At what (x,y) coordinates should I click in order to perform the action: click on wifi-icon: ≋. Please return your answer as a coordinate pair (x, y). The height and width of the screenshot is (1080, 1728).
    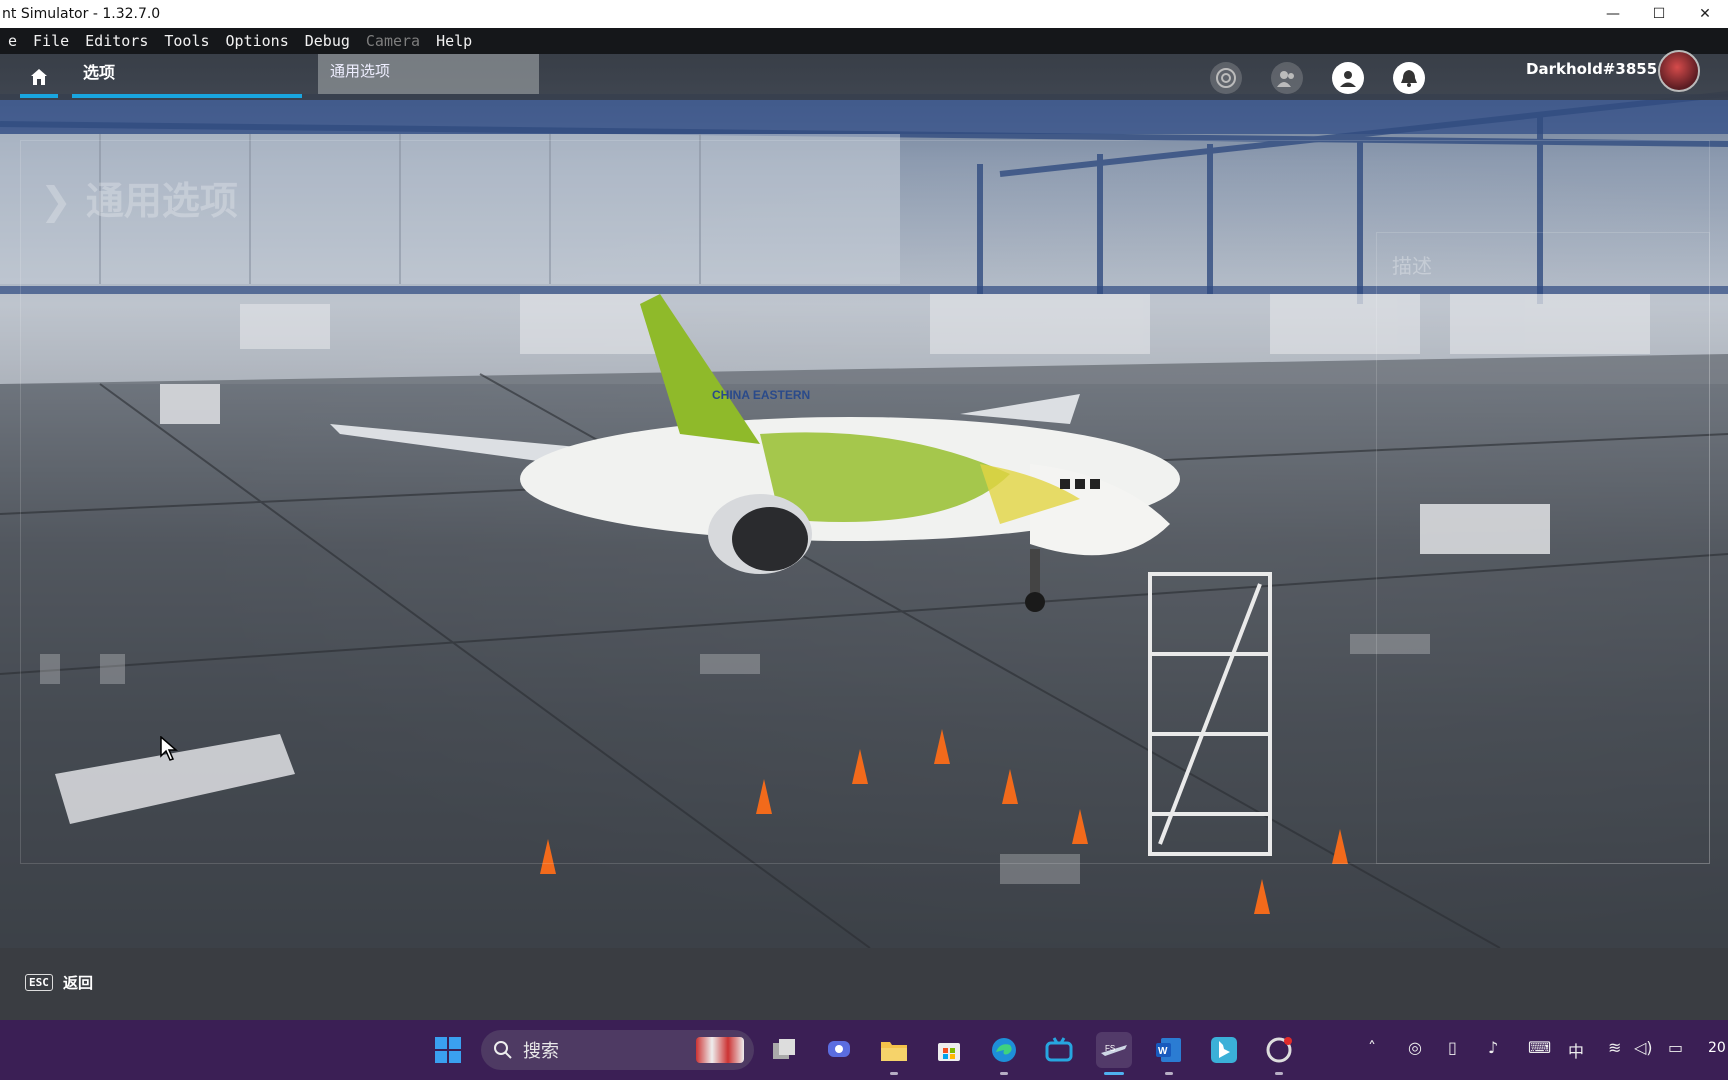
    Looking at the image, I should click on (1614, 1047).